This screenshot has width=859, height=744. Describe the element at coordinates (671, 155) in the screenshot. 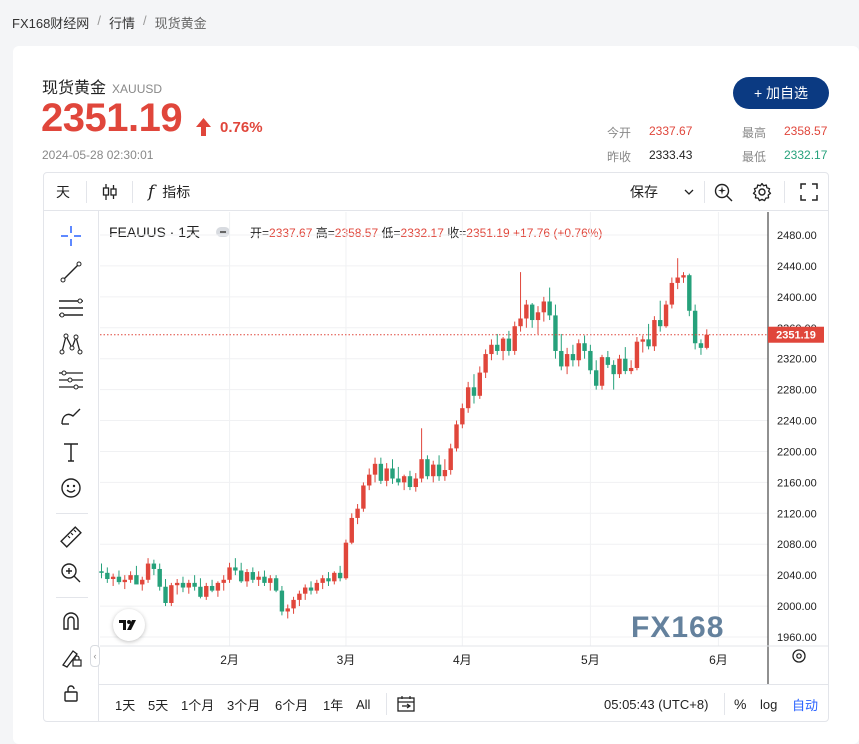

I see `stat-prev-close-value: 2333.43` at that location.